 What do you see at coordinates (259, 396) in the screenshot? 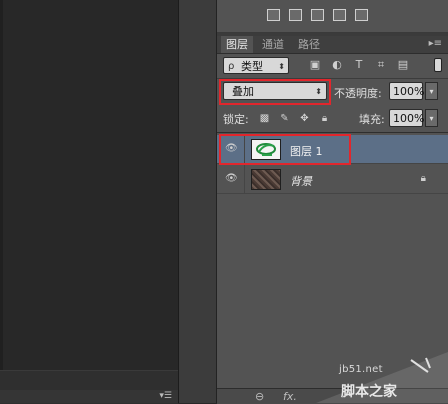
I see `link-layers-icon: ⊖` at bounding box center [259, 396].